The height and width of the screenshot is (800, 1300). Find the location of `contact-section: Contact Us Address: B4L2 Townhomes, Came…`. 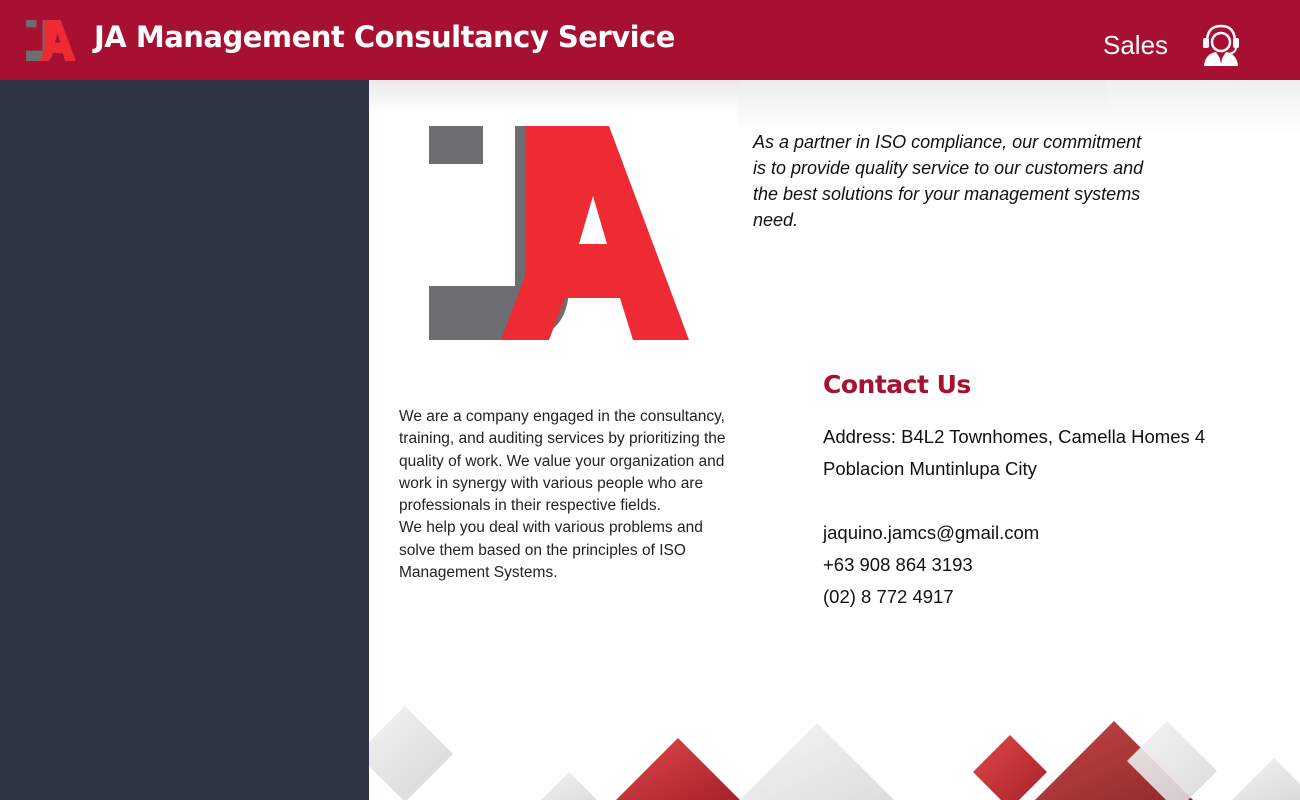

contact-section: Contact Us Address: B4L2 Townhomes, Came… is located at coordinates (1043, 491).